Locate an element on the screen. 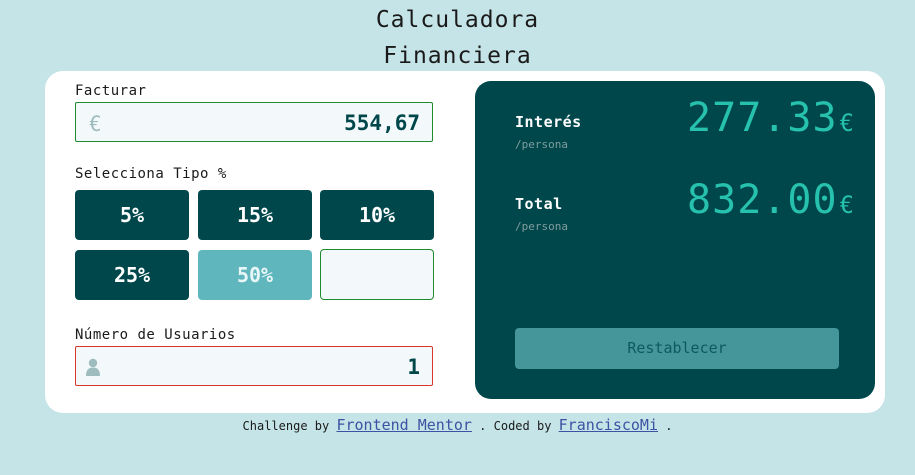 The width and height of the screenshot is (915, 475). total-amount: 832.00€ is located at coordinates (771, 200).